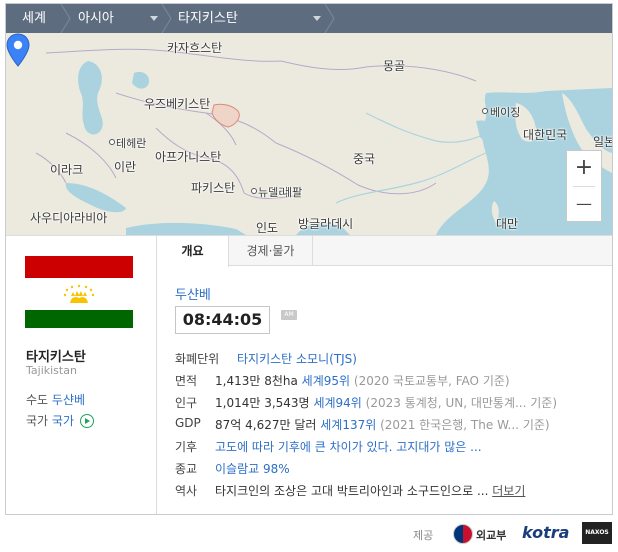  What do you see at coordinates (186, 491) in the screenshot?
I see `info-key: 역사` at bounding box center [186, 491].